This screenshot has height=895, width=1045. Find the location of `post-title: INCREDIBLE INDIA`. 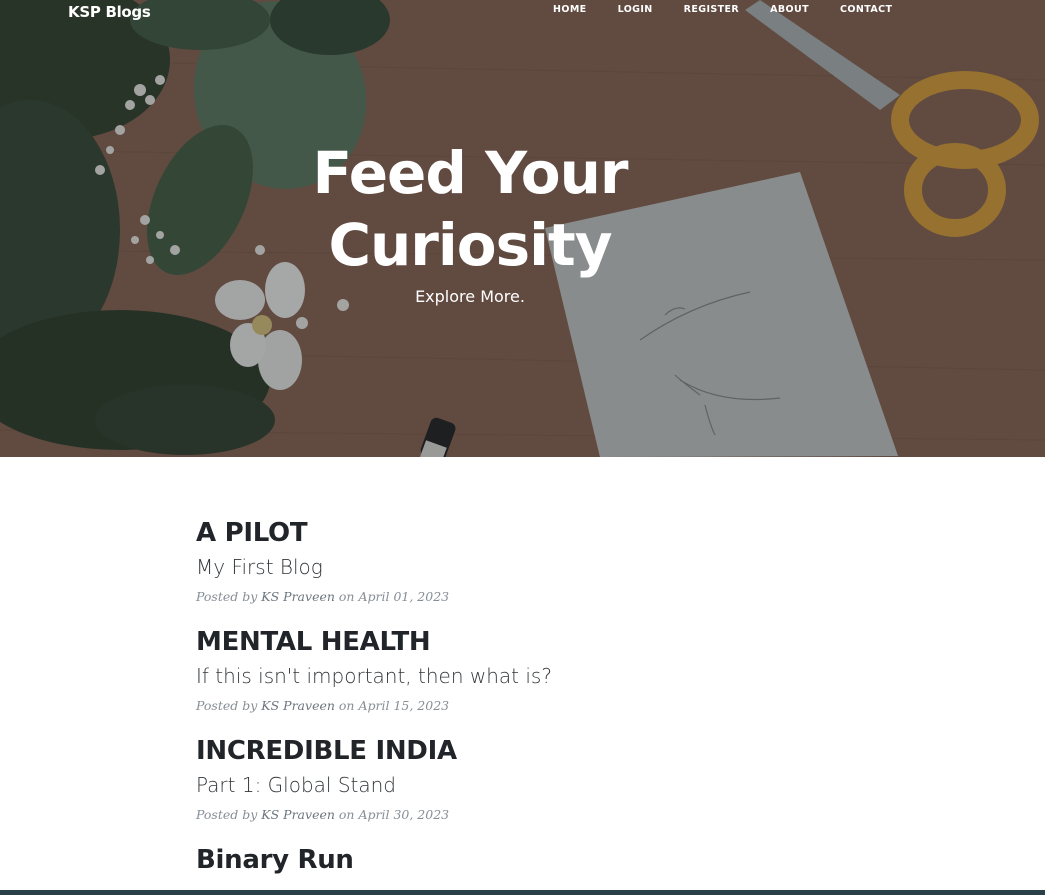

post-title: INCREDIBLE INDIA is located at coordinates (326, 751).